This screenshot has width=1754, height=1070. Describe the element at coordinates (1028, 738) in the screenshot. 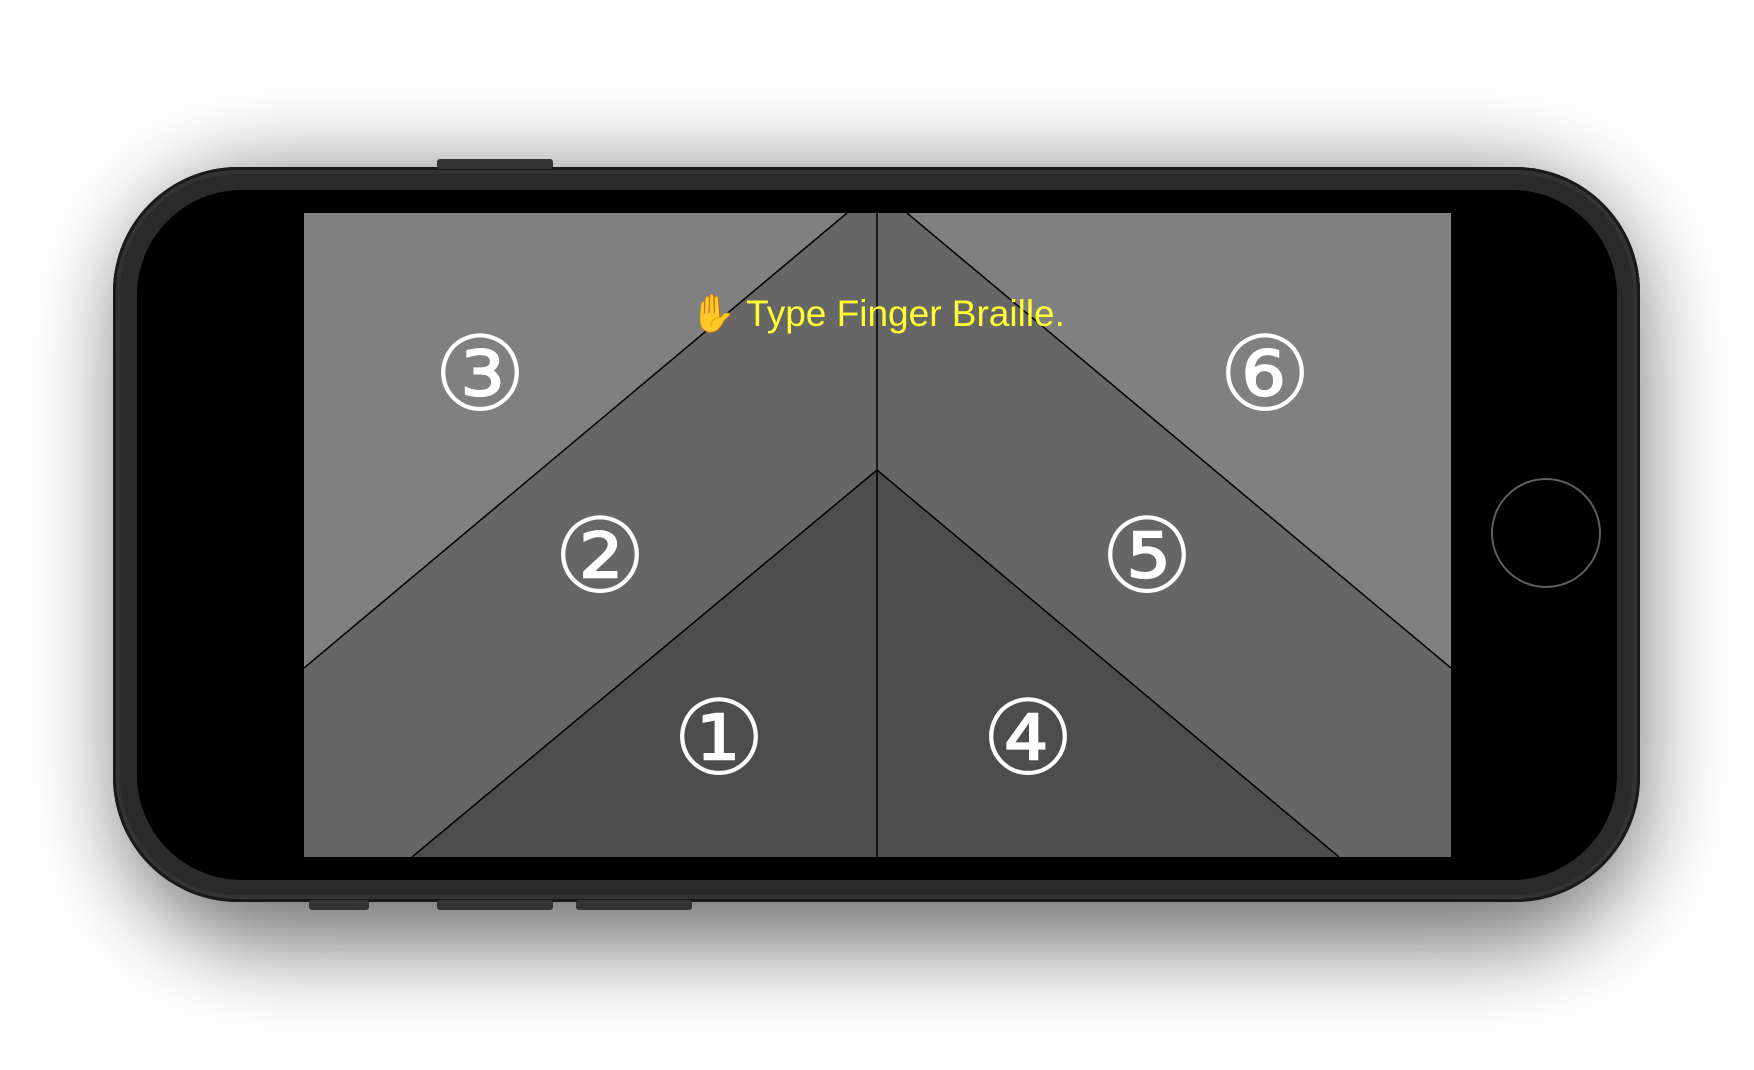

I see `dot-4-button: ④` at that location.